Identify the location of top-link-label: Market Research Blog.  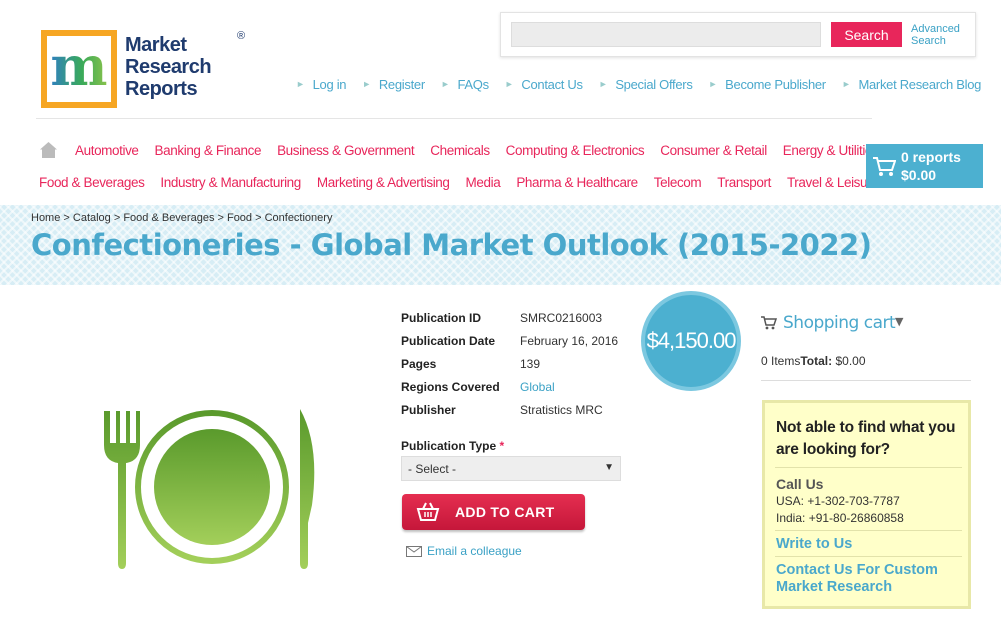
(920, 84).